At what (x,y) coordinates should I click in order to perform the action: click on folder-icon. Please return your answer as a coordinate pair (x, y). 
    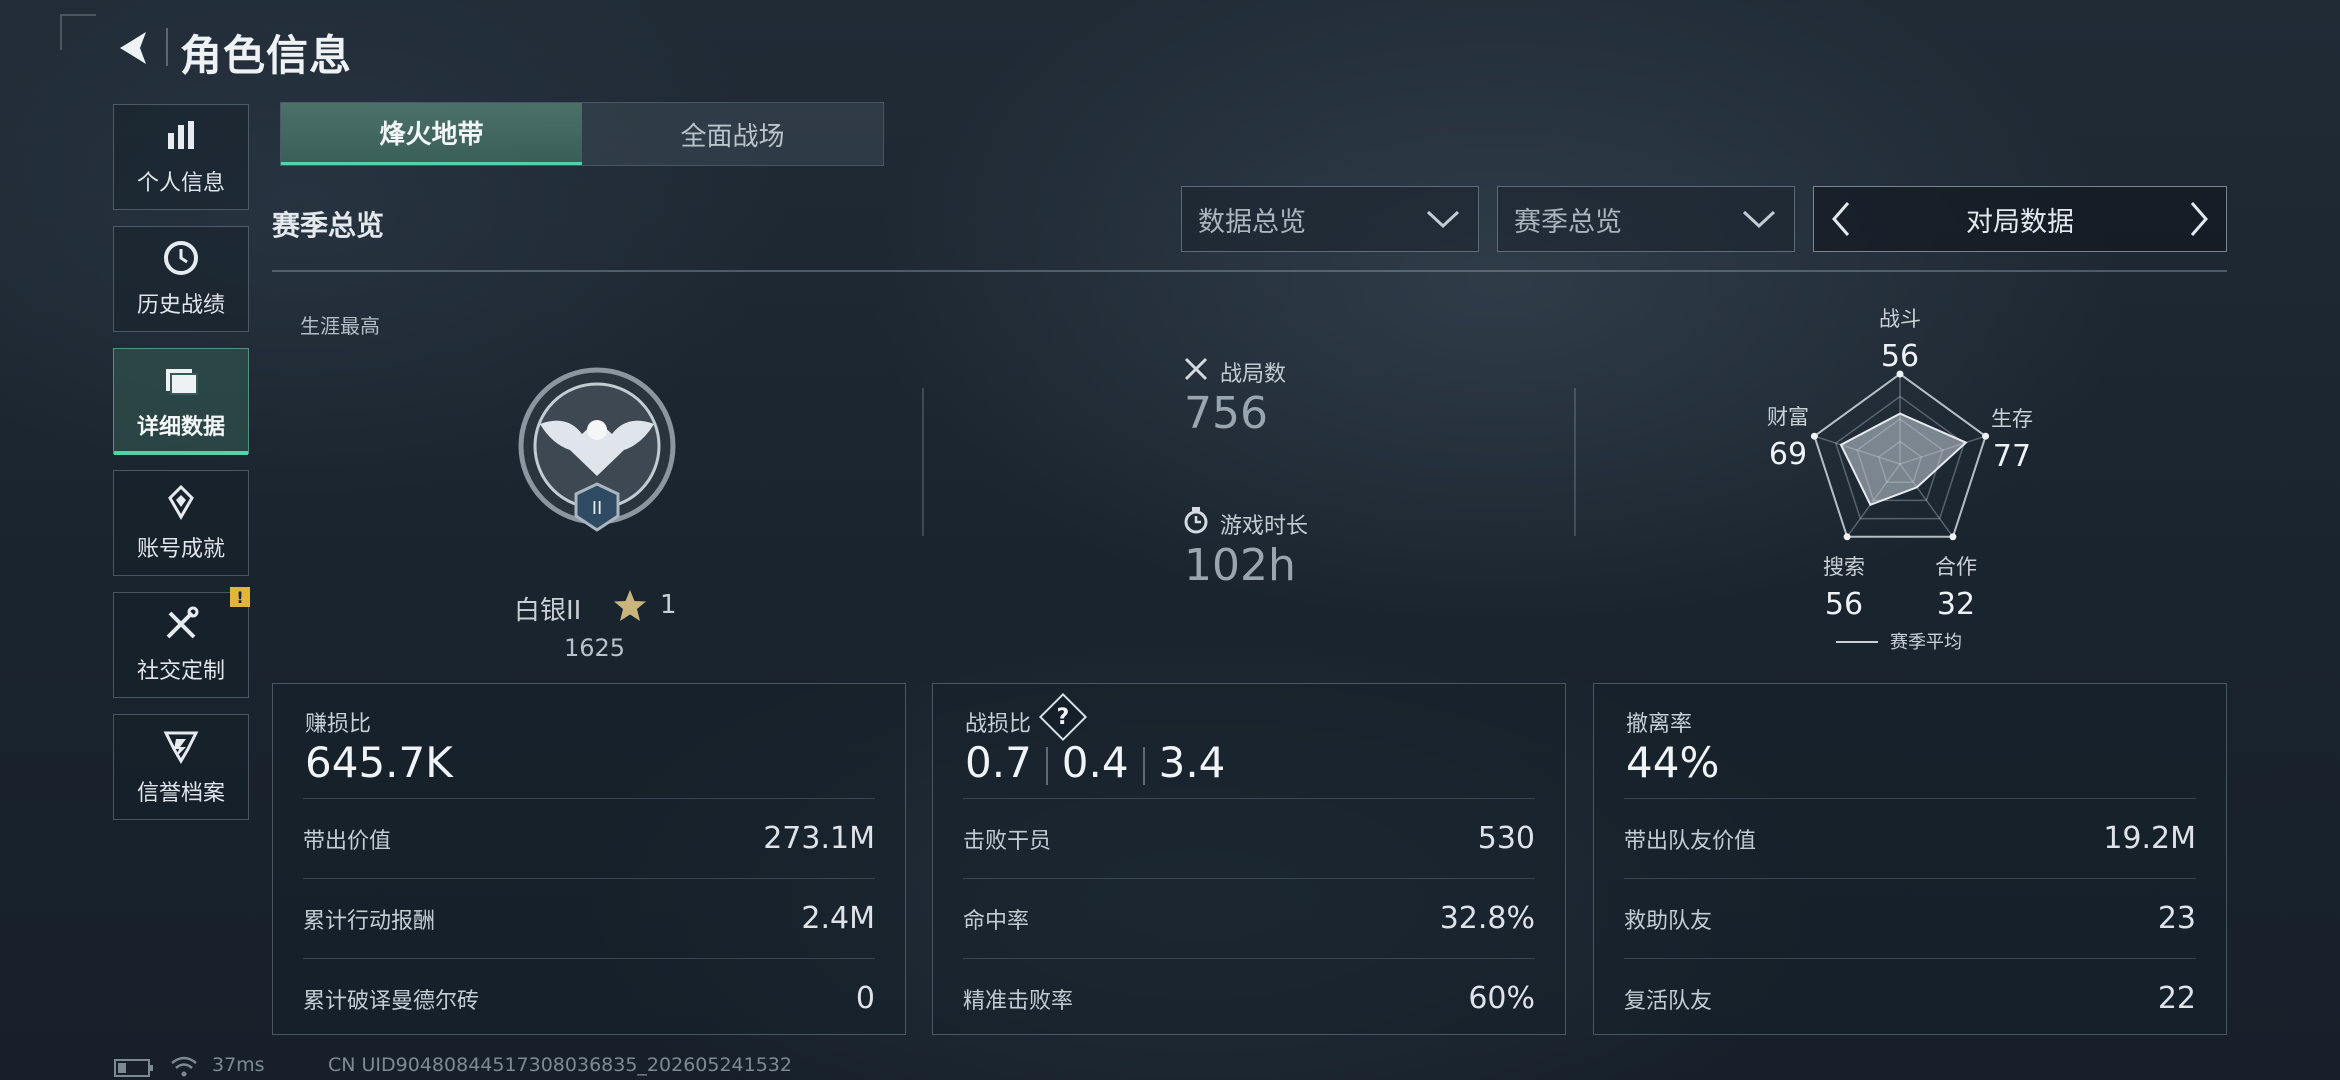
    Looking at the image, I should click on (182, 382).